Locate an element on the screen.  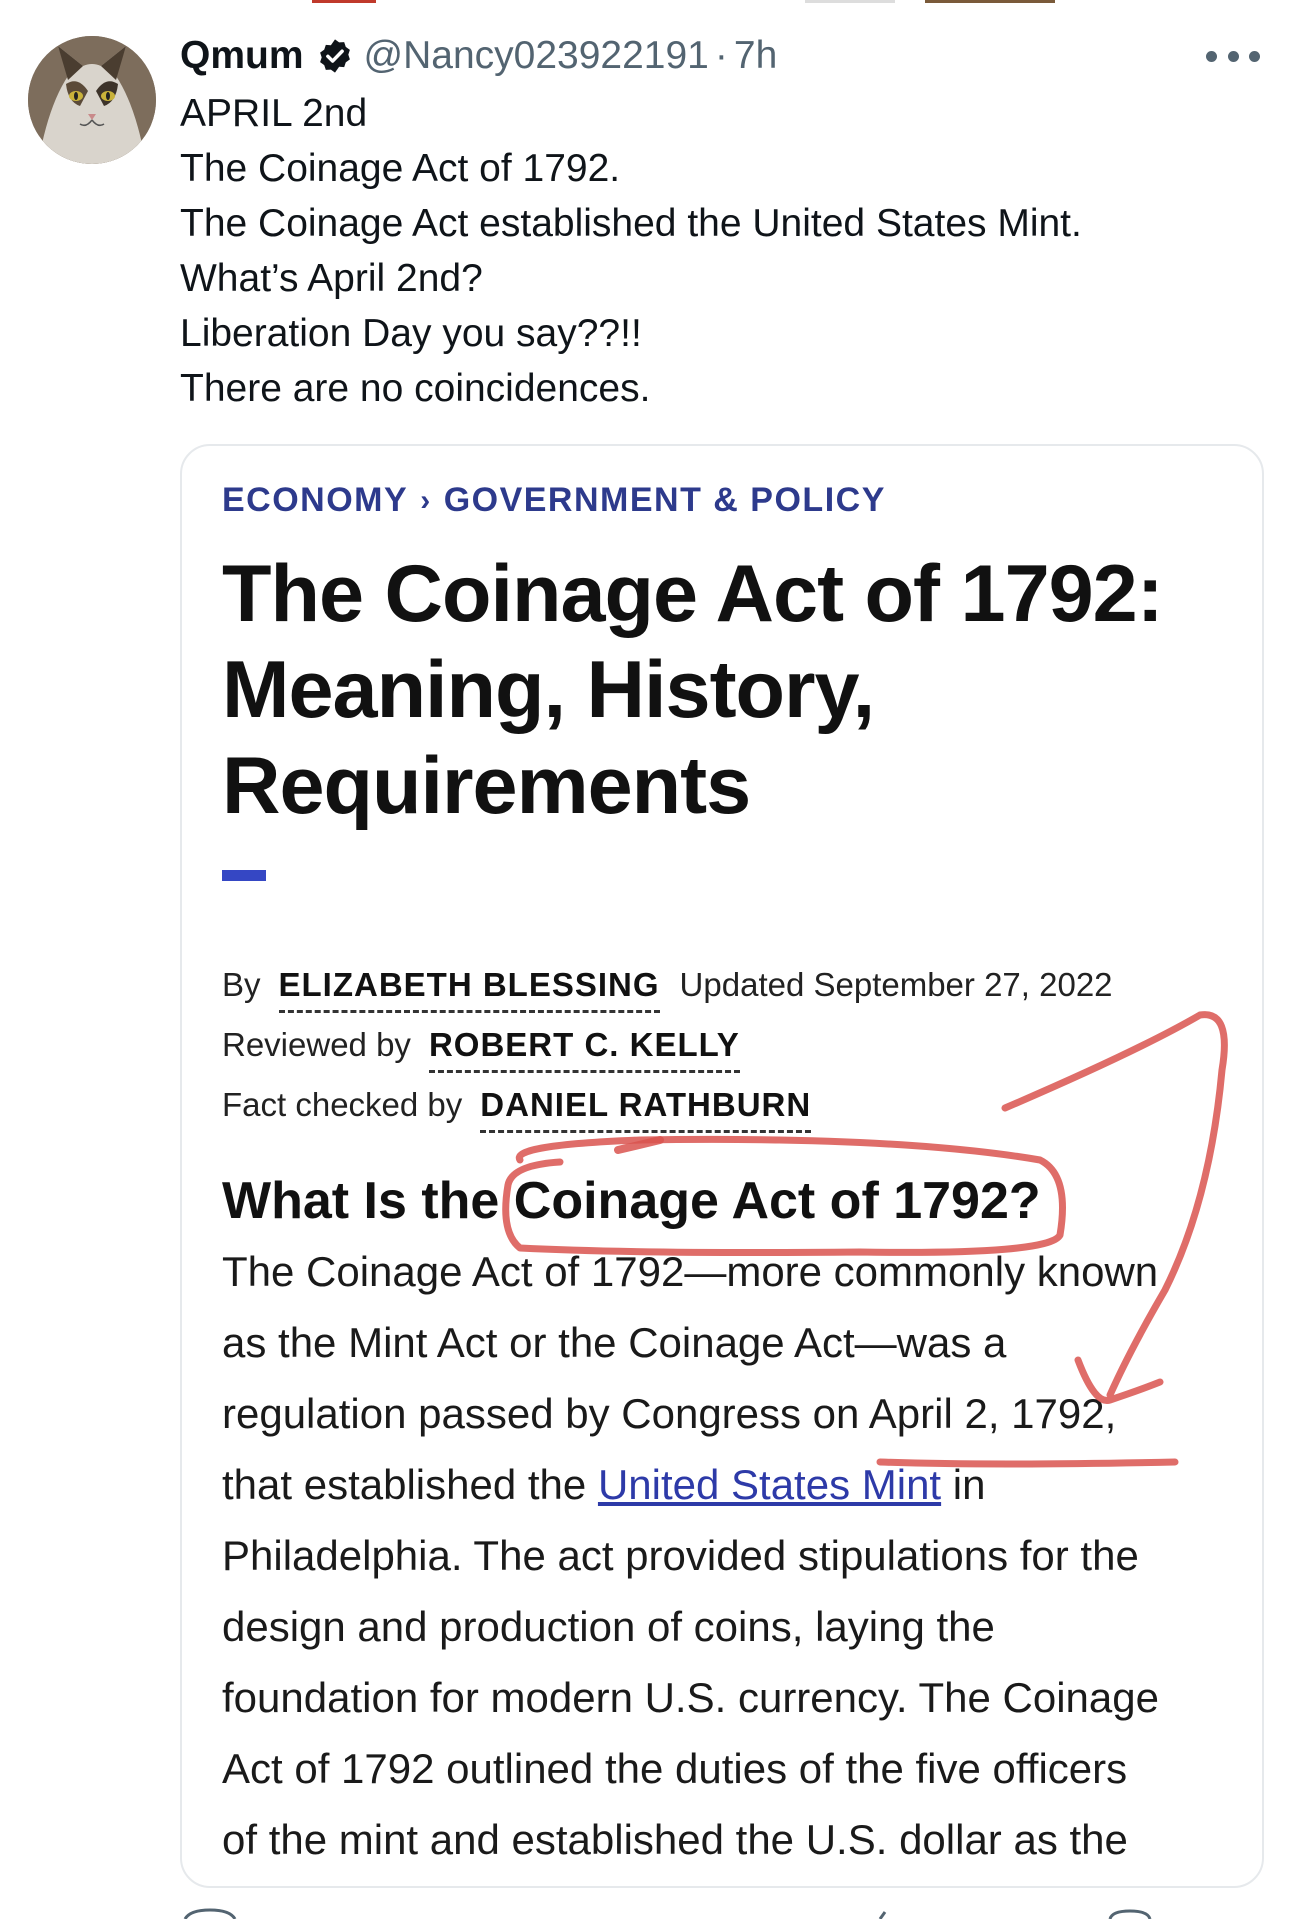
top-edge-fragments is located at coordinates (645, 4).